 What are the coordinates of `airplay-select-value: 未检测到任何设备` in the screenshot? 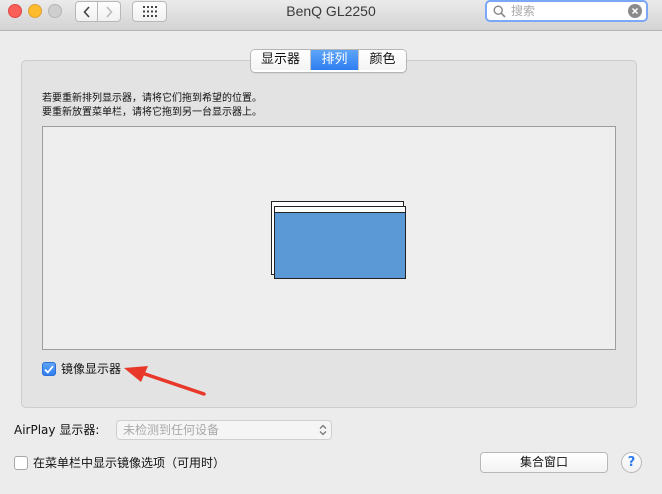 It's located at (171, 430).